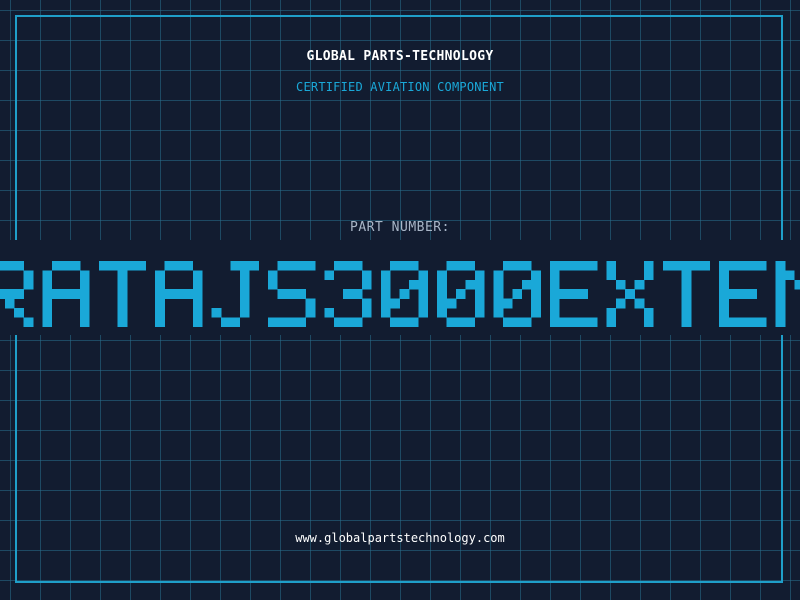 This screenshot has width=800, height=600. What do you see at coordinates (400, 56) in the screenshot?
I see `company-name: GLOBAL PARTS-TECHNOLOGY` at bounding box center [400, 56].